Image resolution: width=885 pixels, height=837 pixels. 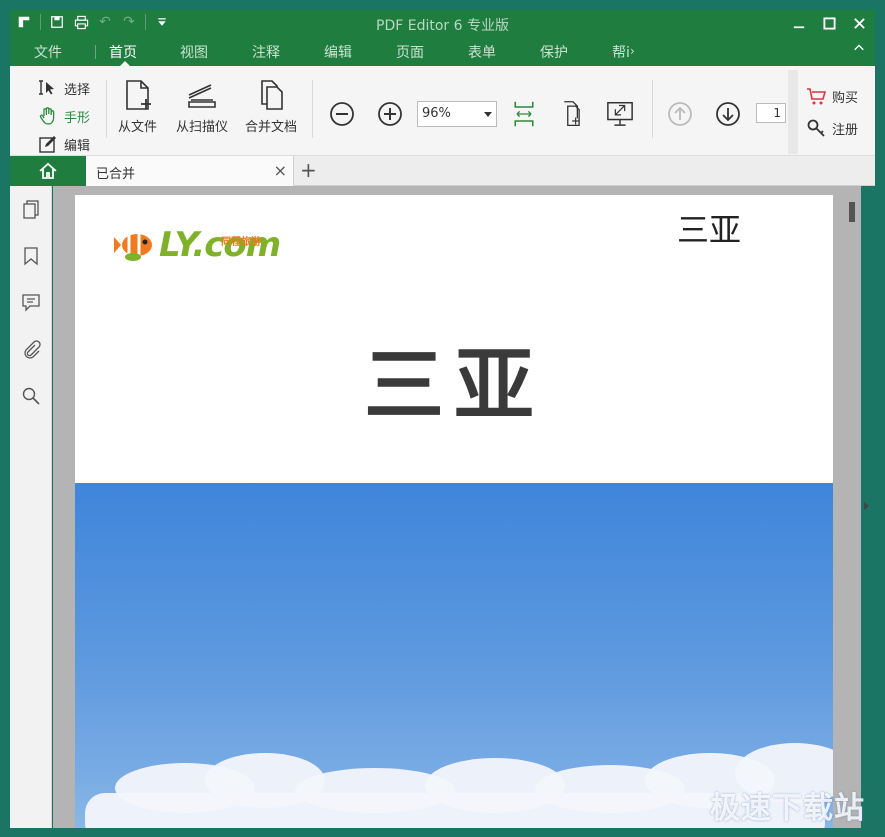 What do you see at coordinates (280, 170) in the screenshot?
I see `close-tab-icon: ×` at bounding box center [280, 170].